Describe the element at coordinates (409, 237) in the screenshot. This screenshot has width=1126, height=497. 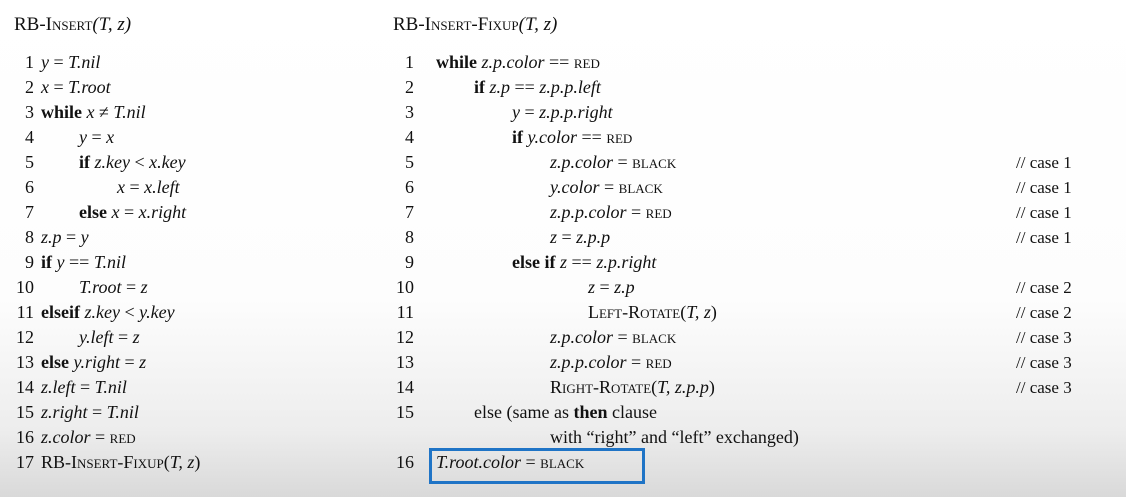
I see `line-number: 8` at that location.